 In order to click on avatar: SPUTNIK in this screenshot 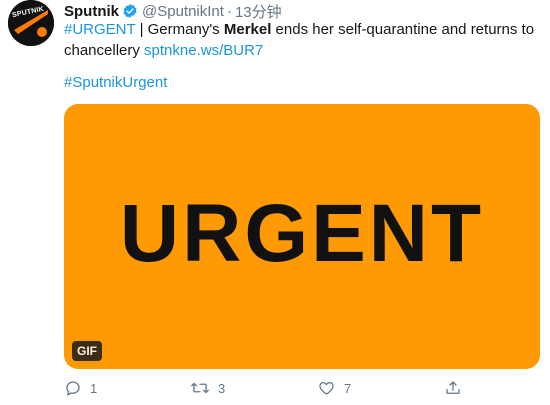, I will do `click(31, 23)`.